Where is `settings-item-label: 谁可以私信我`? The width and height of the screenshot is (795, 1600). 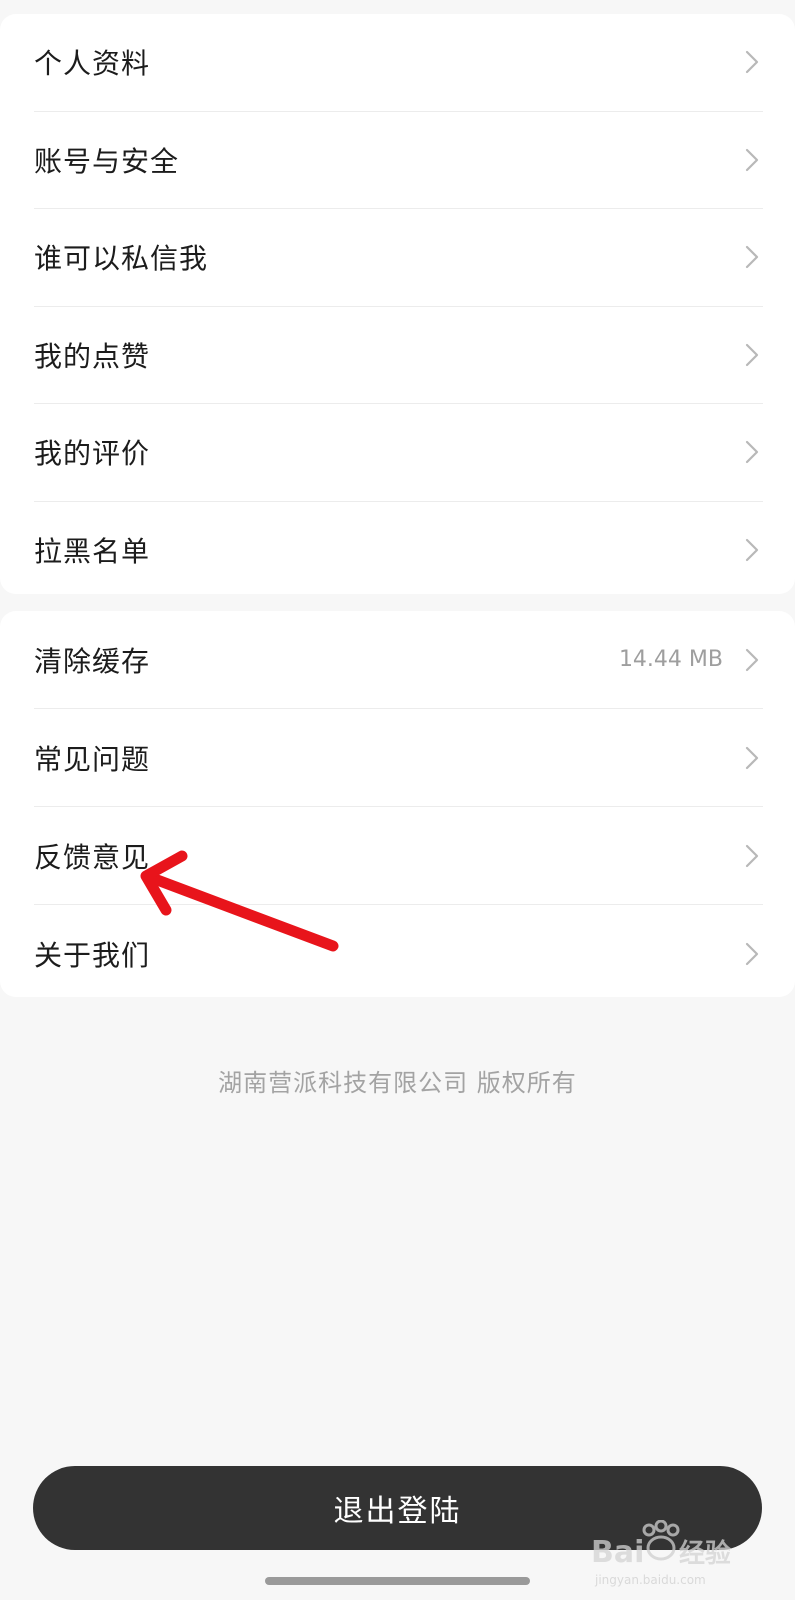
settings-item-label: 谁可以私信我 is located at coordinates (121, 259).